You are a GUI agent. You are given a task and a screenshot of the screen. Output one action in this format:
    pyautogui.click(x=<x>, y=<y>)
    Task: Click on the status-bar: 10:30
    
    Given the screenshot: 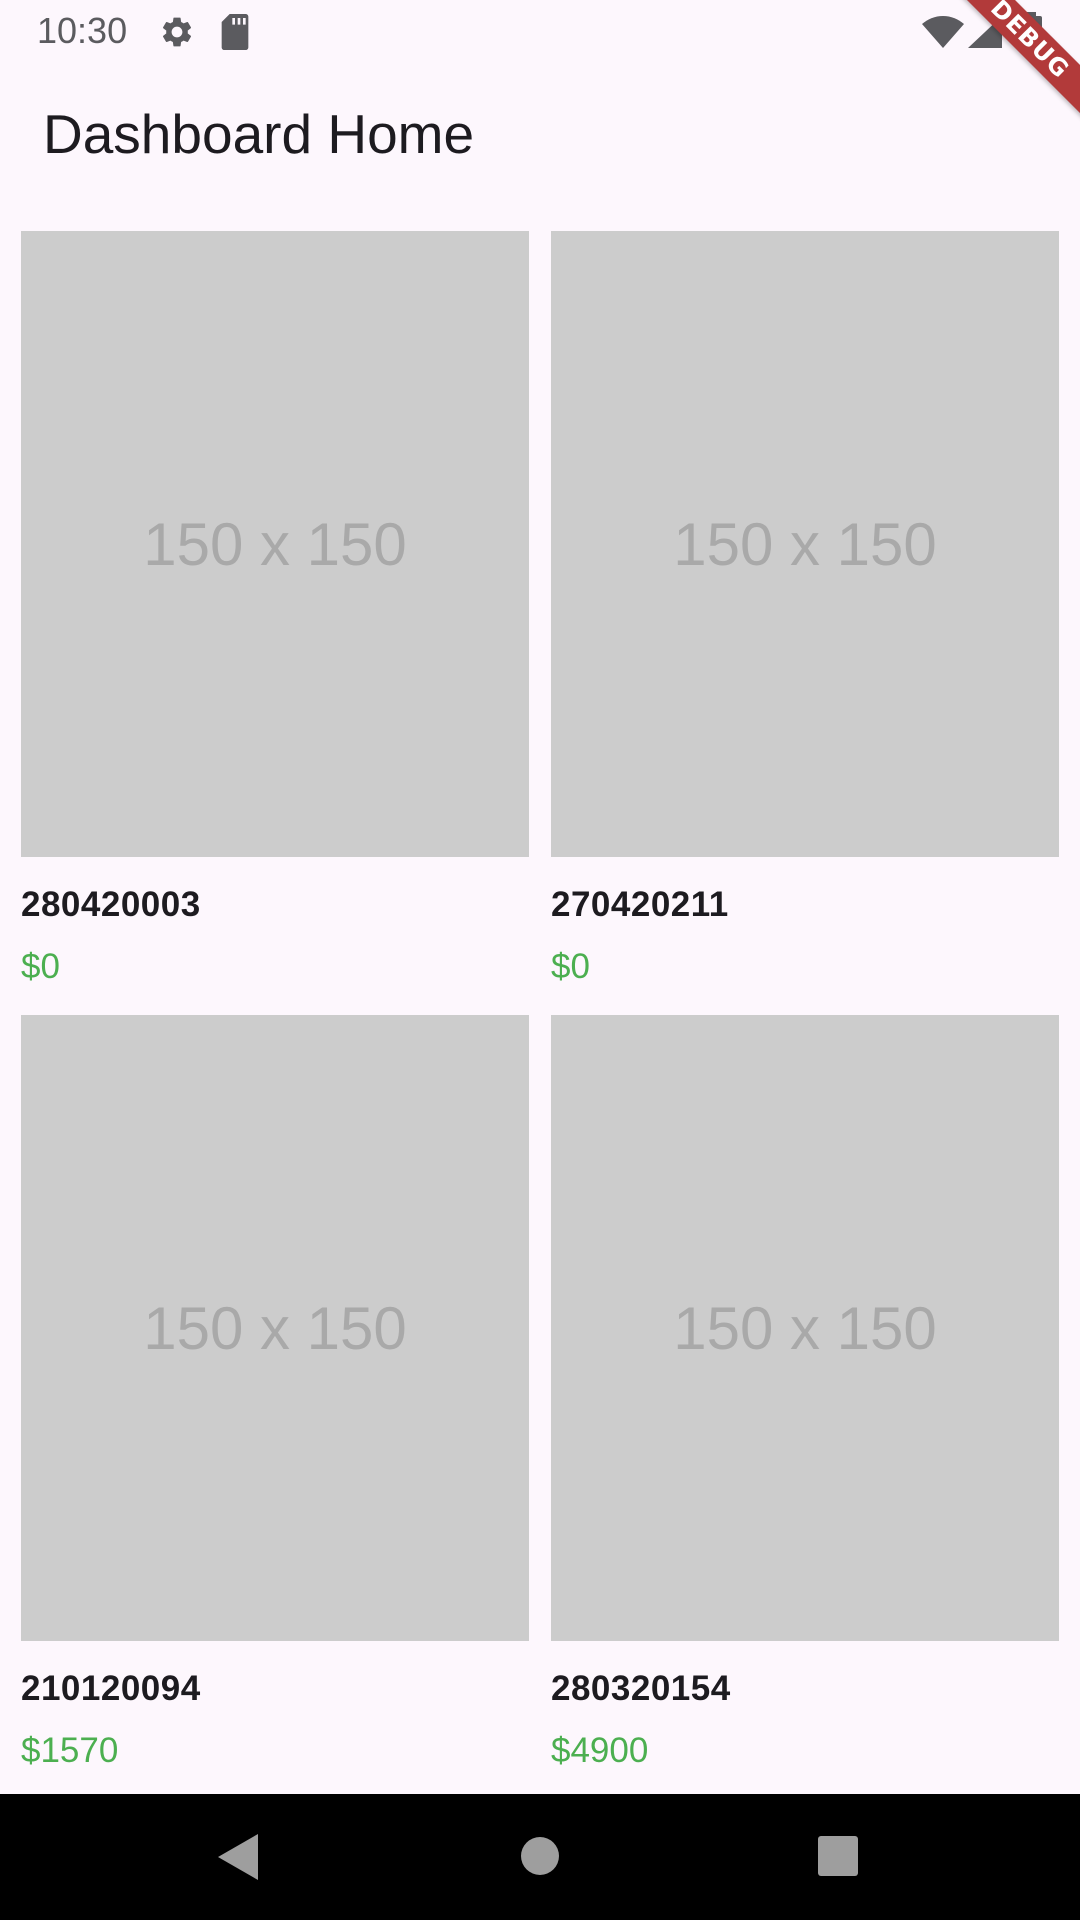 What is the action you would take?
    pyautogui.click(x=540, y=32)
    